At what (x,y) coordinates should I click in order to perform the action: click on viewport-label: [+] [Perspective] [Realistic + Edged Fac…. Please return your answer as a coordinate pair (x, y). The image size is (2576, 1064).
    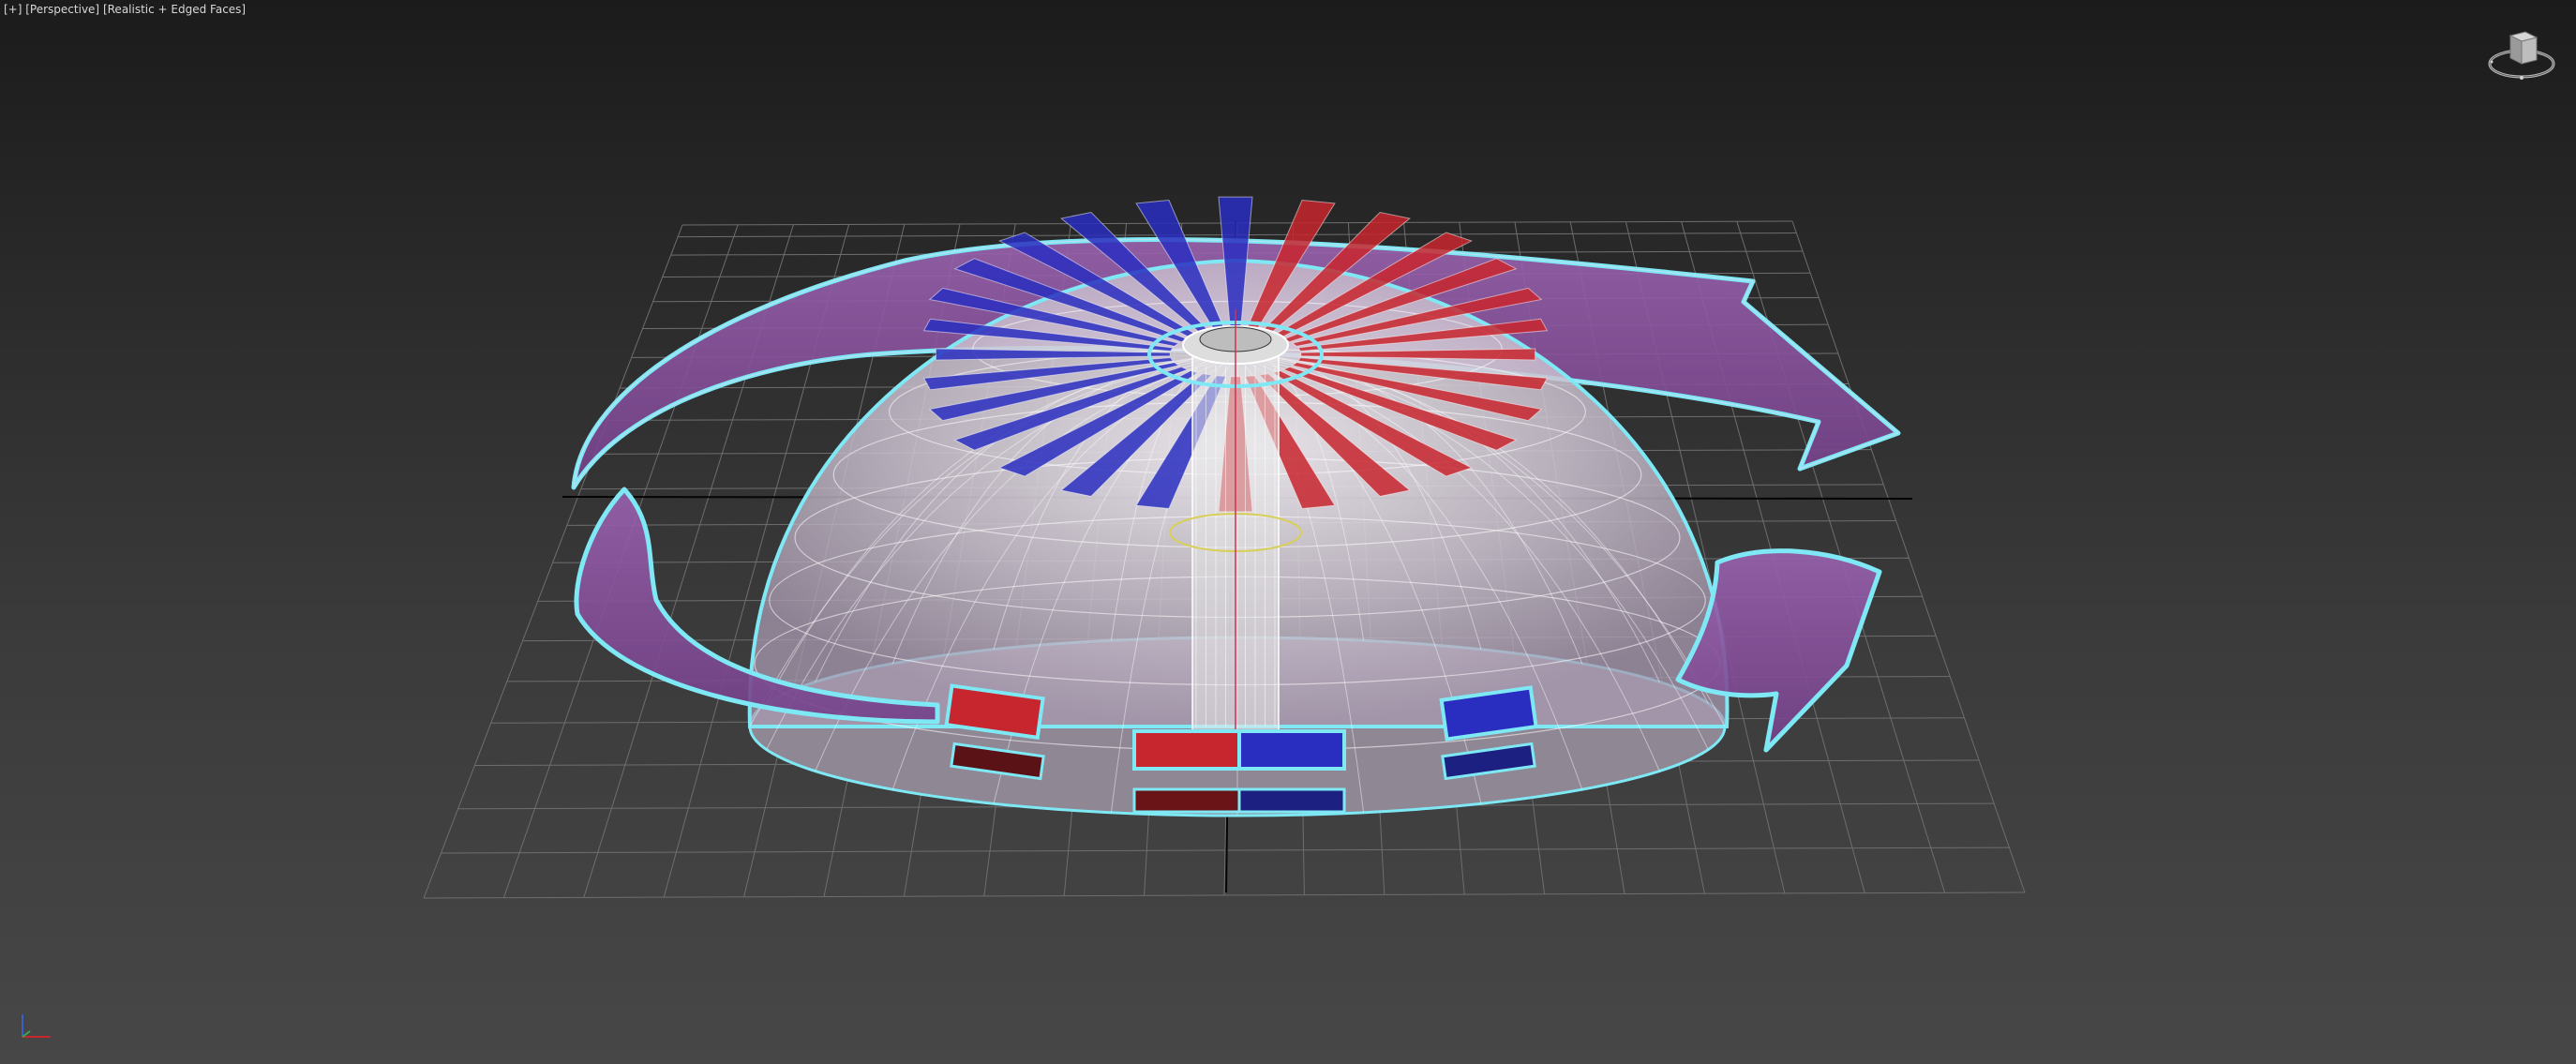
    Looking at the image, I should click on (125, 9).